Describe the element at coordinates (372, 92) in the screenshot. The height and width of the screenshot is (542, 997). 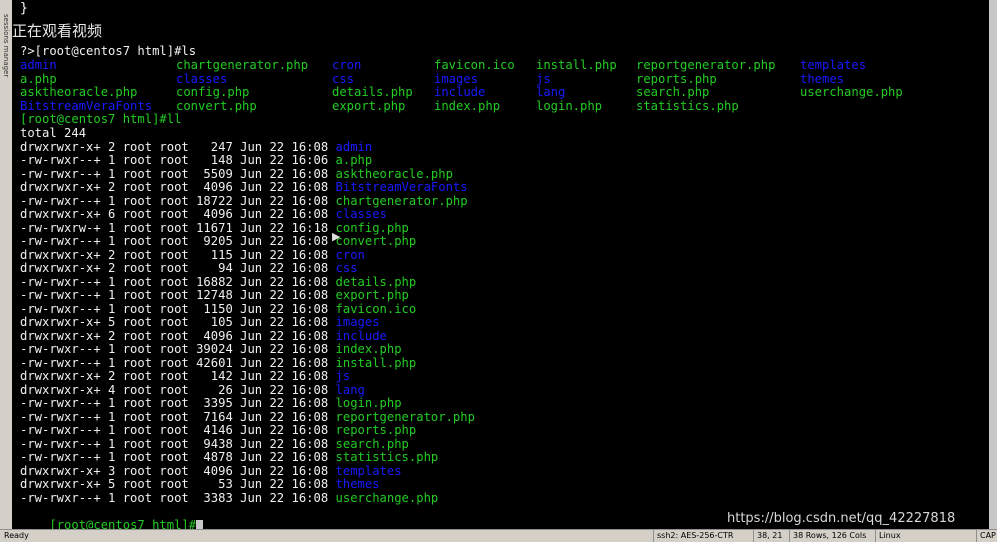
I see `ls-entry: details.php` at that location.